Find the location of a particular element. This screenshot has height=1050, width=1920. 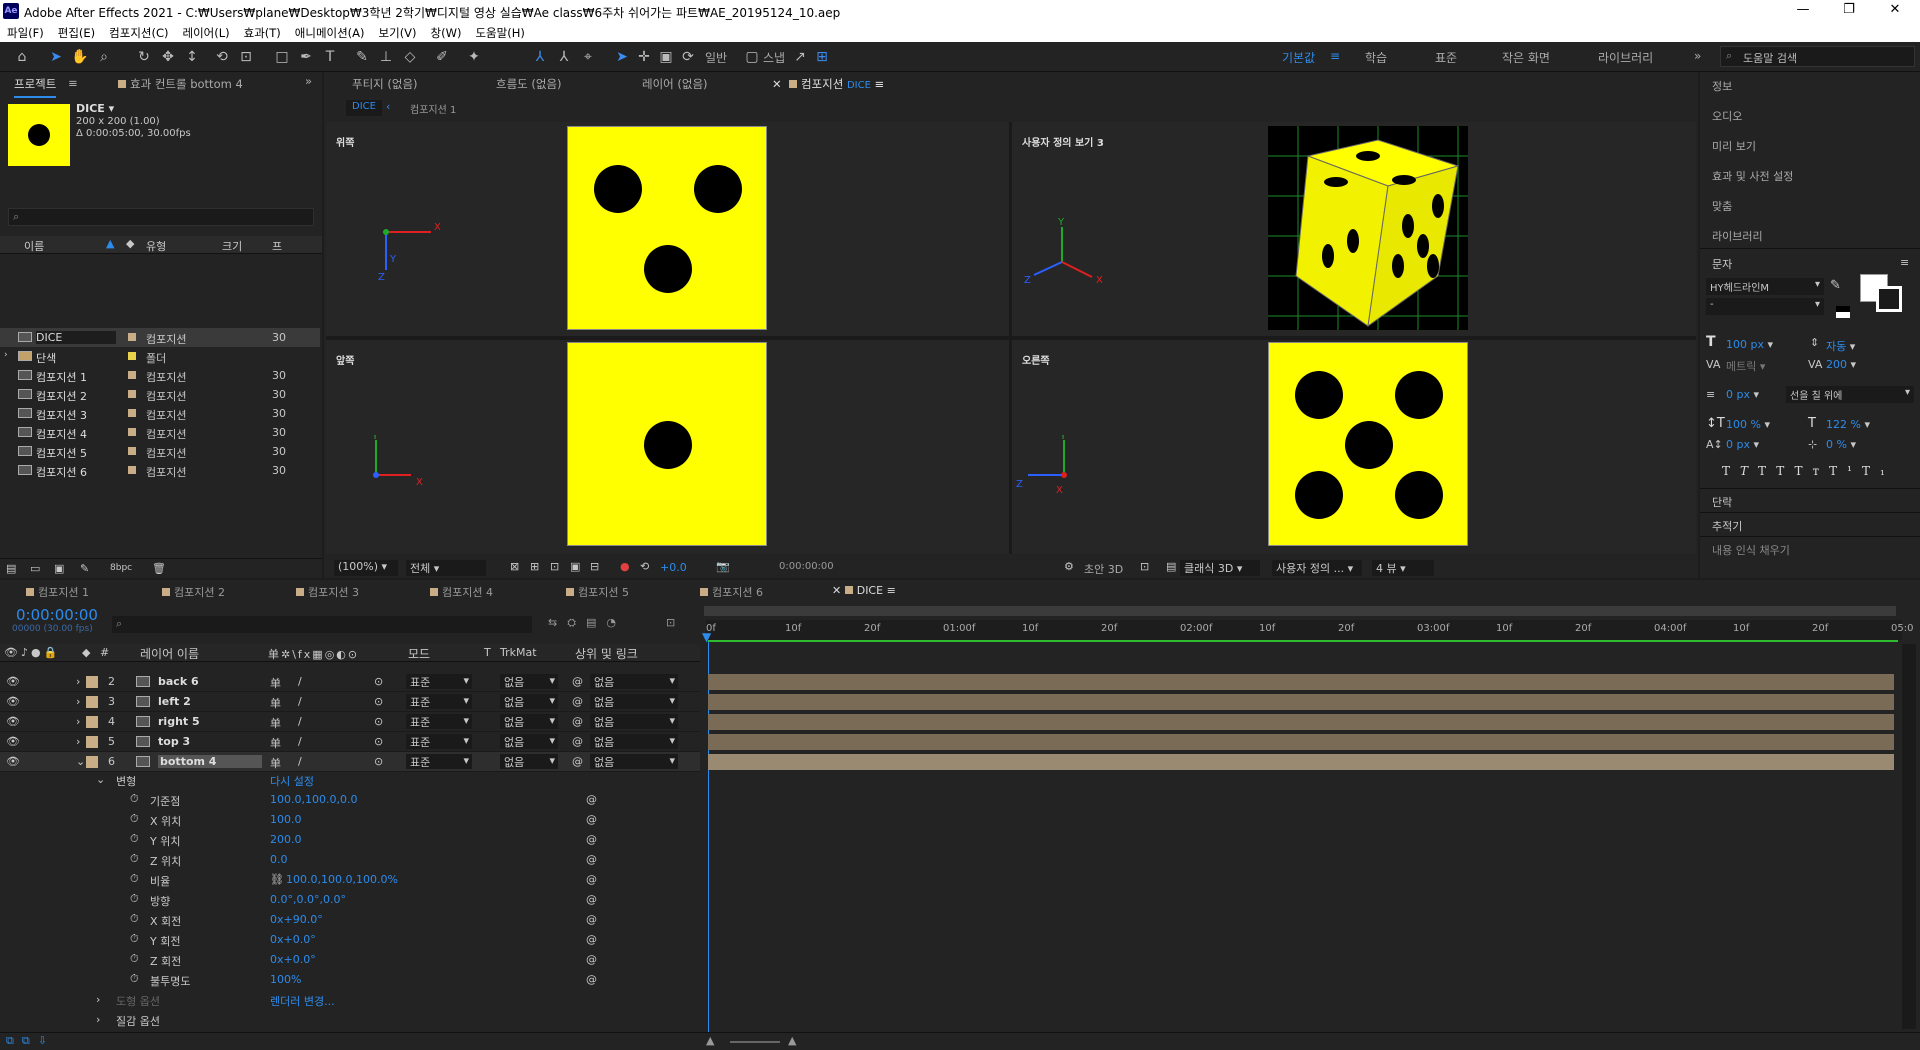

type-tool-icon: T is located at coordinates (330, 57).